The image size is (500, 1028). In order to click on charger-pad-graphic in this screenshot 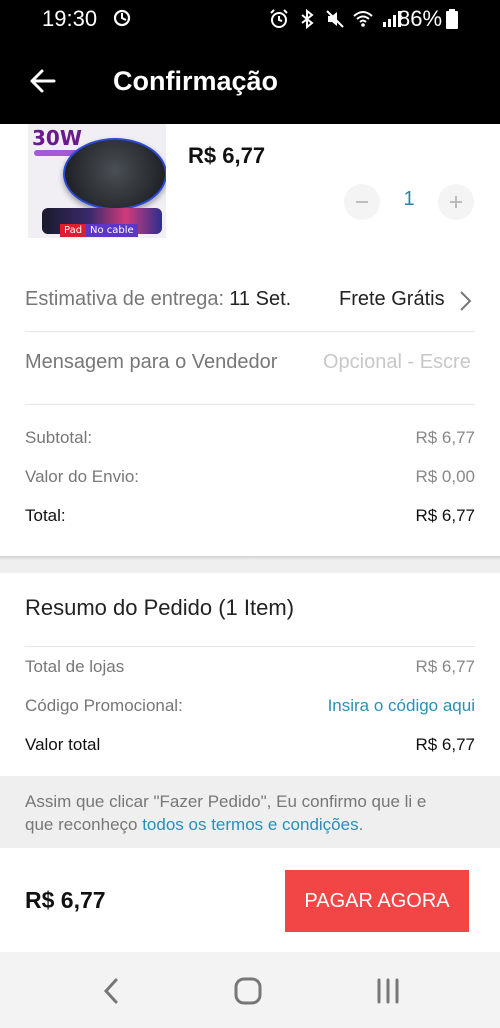, I will do `click(114, 174)`.